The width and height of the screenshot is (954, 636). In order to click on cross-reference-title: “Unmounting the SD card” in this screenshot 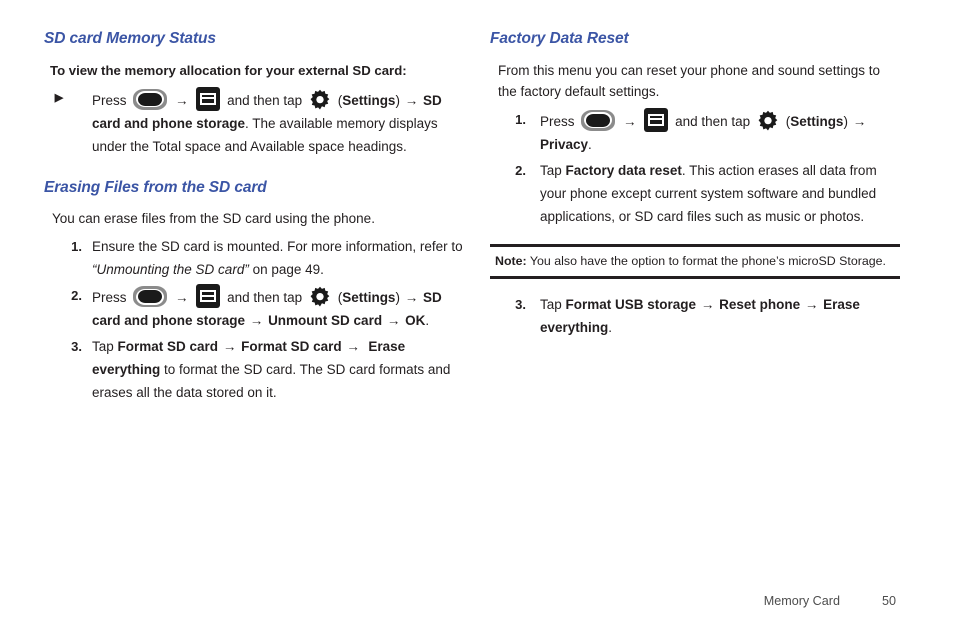, I will do `click(170, 270)`.